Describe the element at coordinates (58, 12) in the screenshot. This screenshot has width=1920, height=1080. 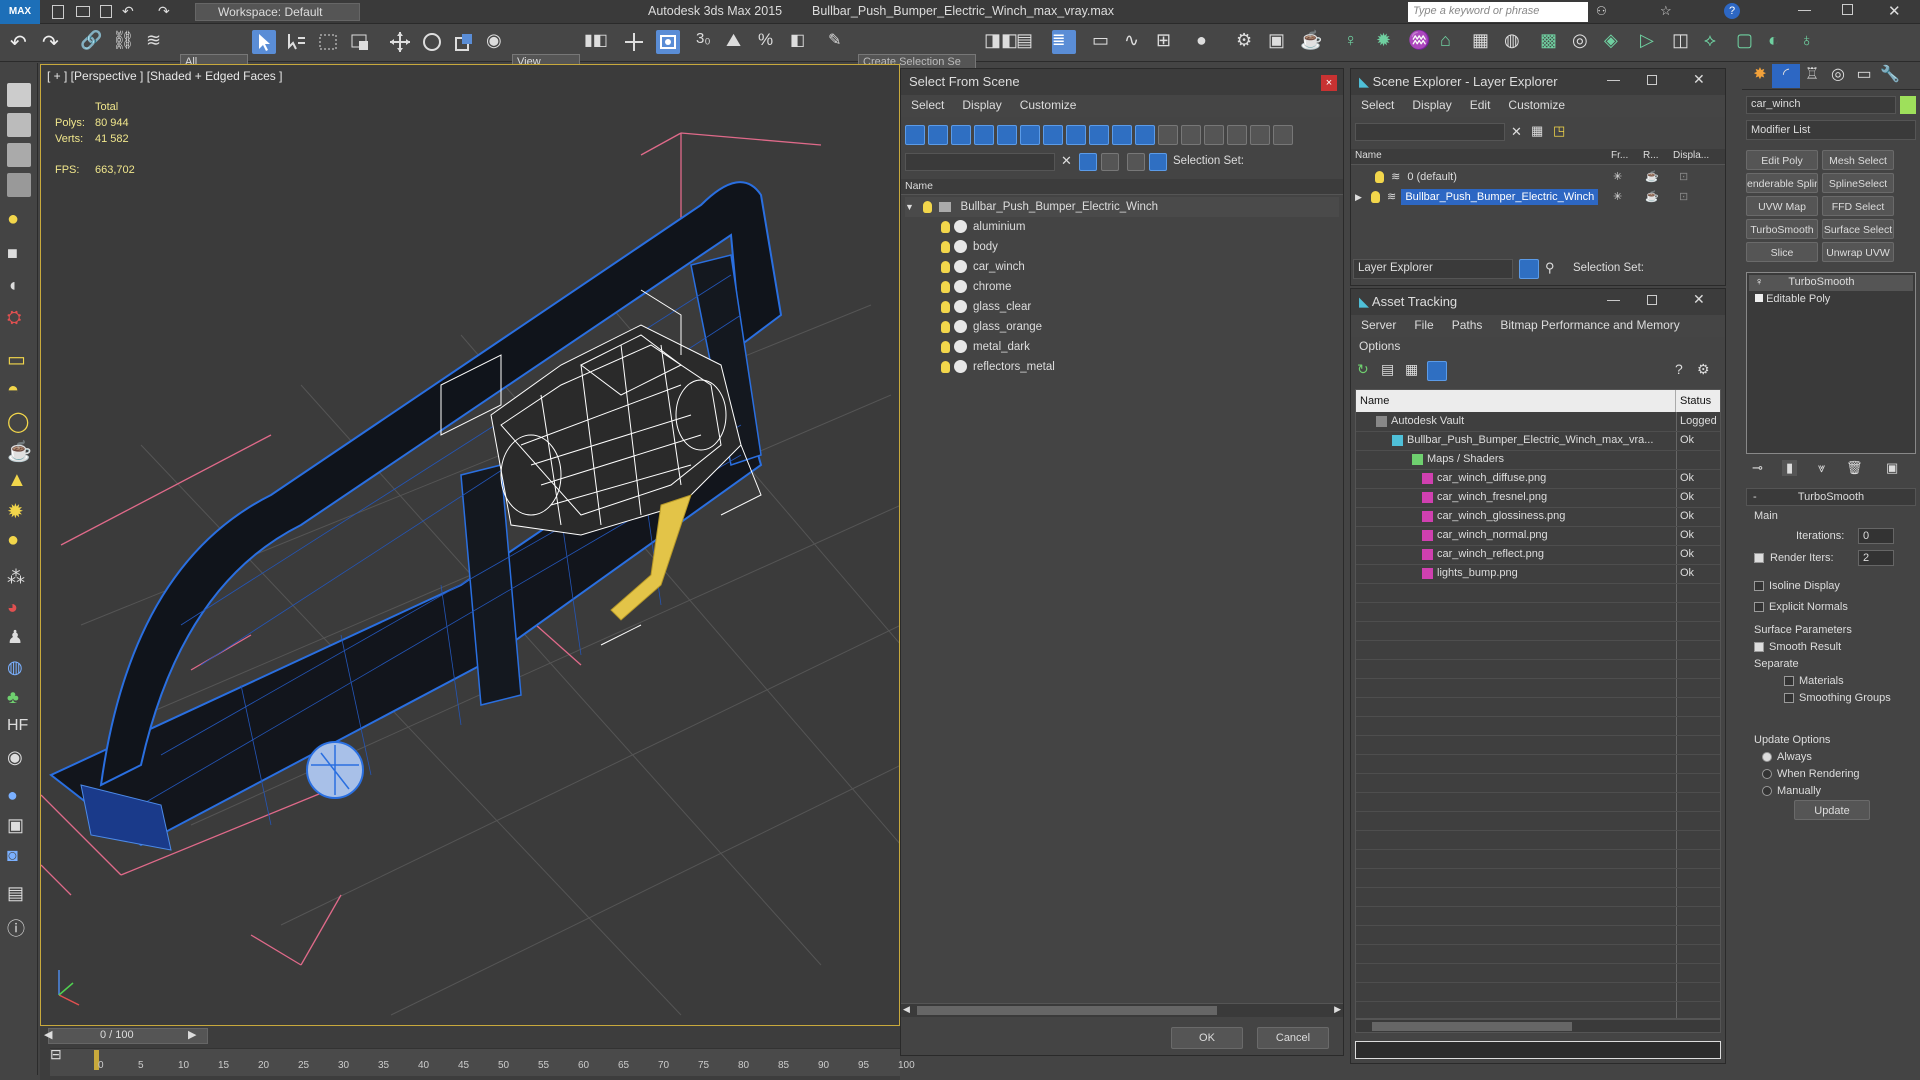
I see `new-file-icon` at that location.